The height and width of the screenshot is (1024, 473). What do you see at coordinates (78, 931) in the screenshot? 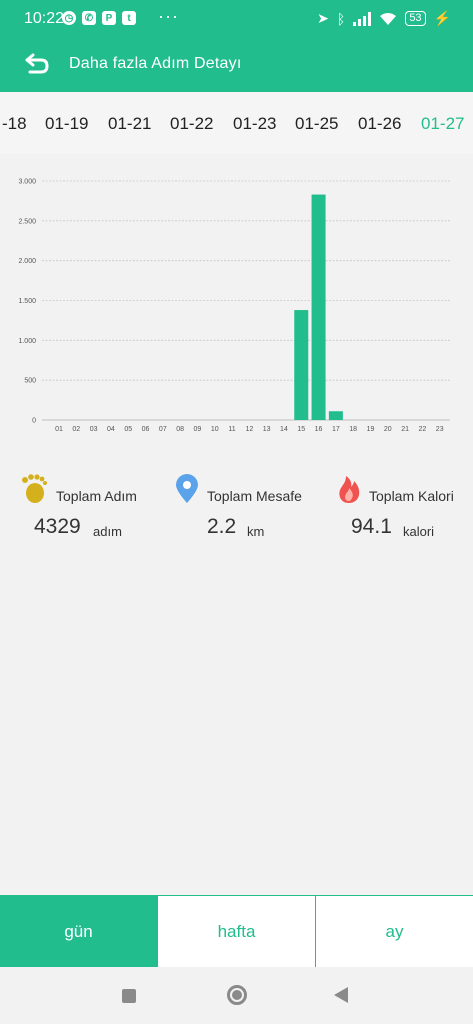
I see `tab-day: gün` at bounding box center [78, 931].